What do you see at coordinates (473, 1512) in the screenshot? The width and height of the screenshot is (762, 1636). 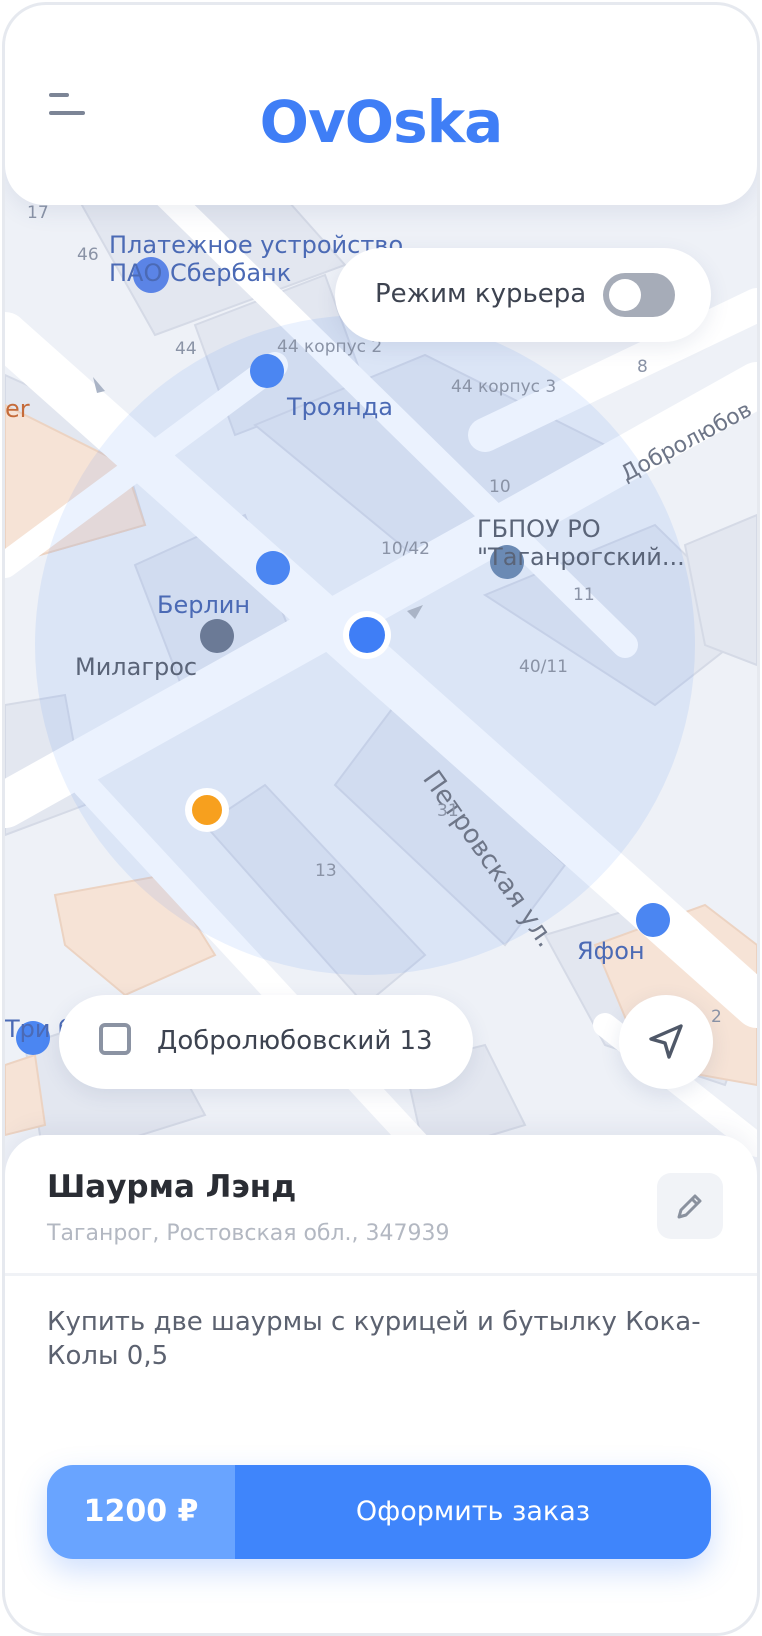 I see `place-order-button: Оформить заказ` at bounding box center [473, 1512].